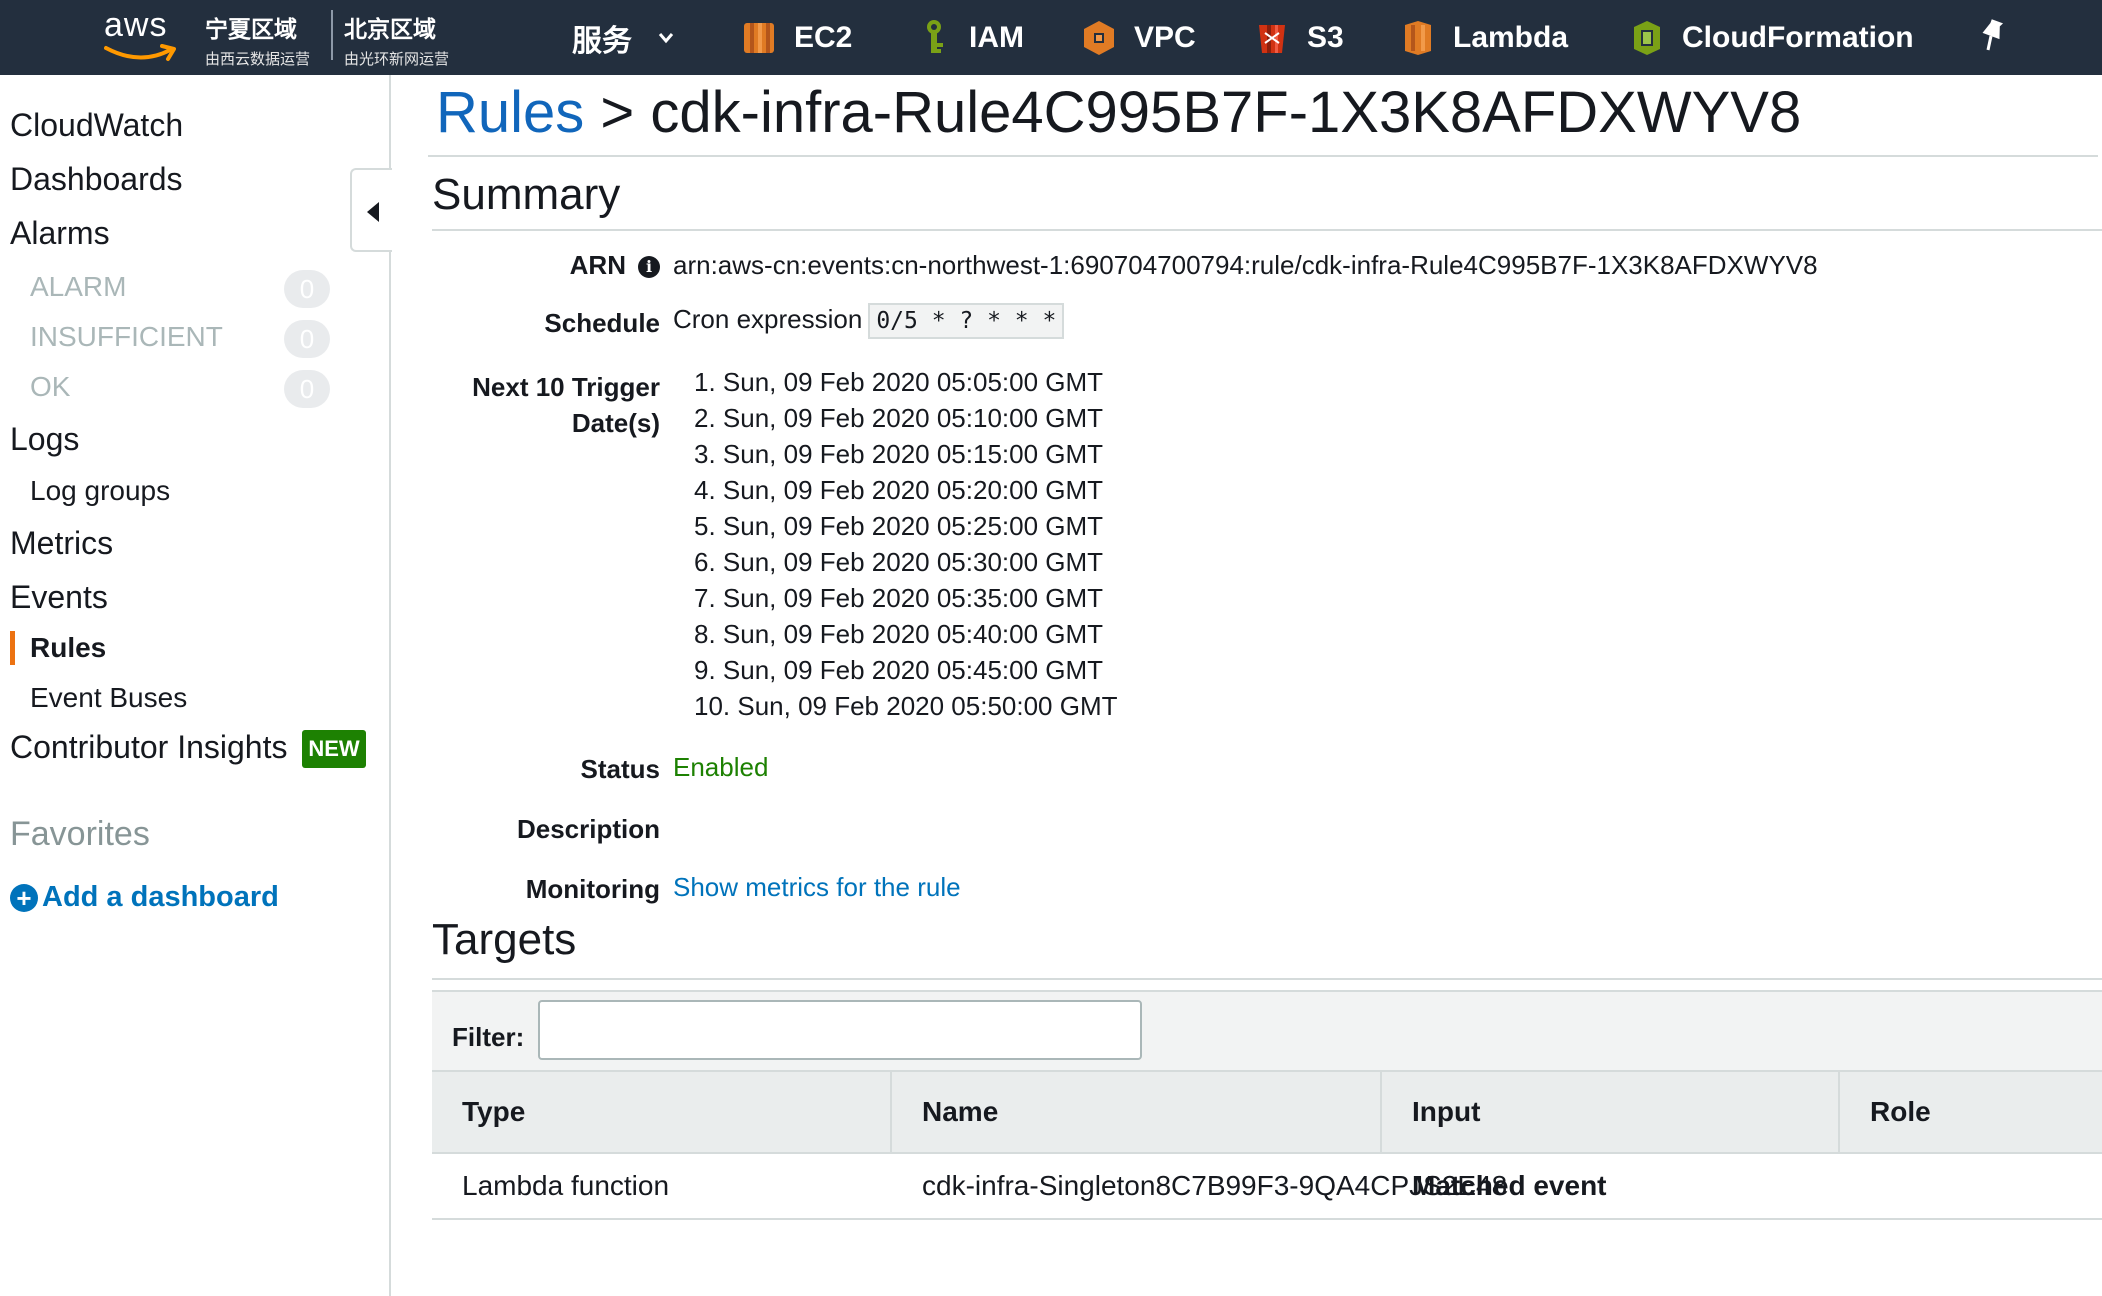  What do you see at coordinates (148, 747) in the screenshot?
I see `sidebar-item-contributor-insights: Contributor Insights` at bounding box center [148, 747].